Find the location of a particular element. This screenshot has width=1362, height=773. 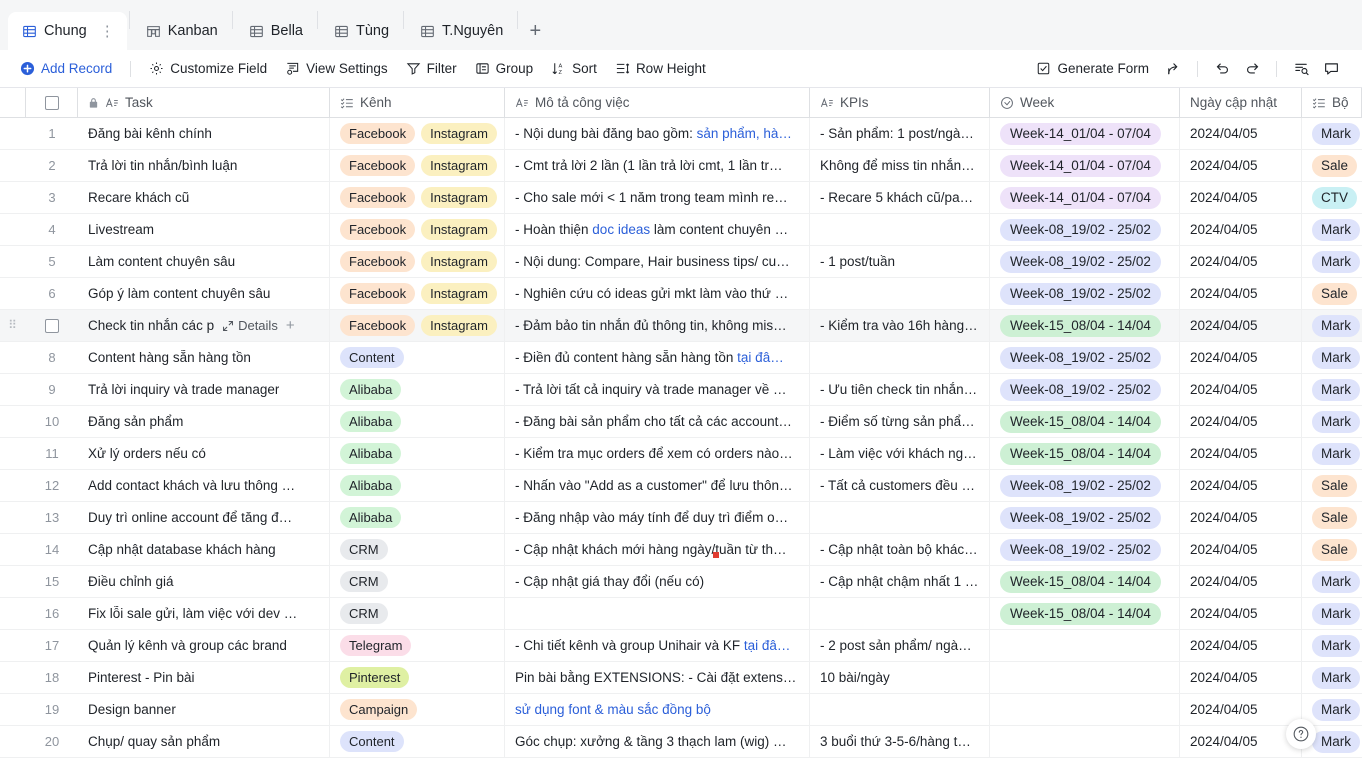

comment-icon is located at coordinates (1331, 69).